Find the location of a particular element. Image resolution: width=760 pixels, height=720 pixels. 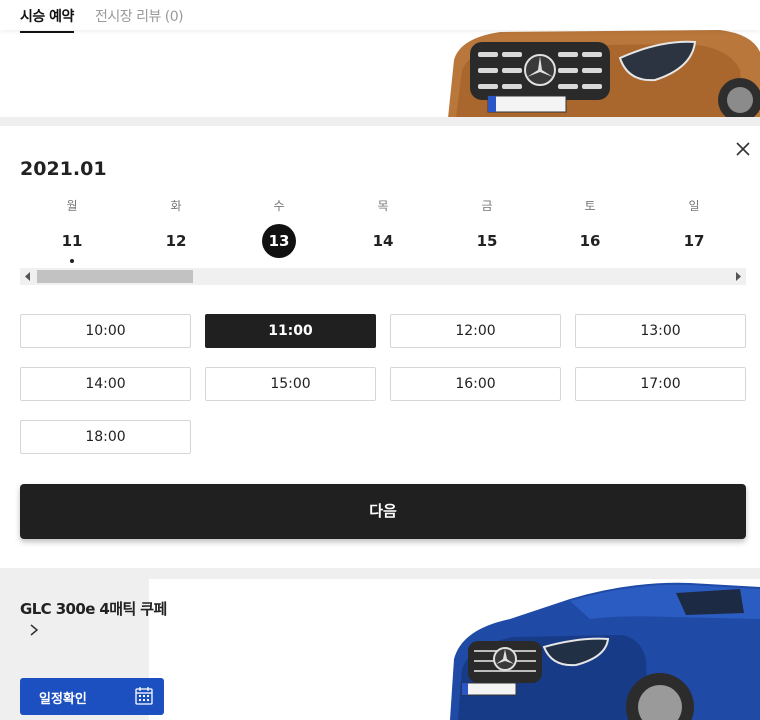

time-slot: 12:00 is located at coordinates (475, 331).